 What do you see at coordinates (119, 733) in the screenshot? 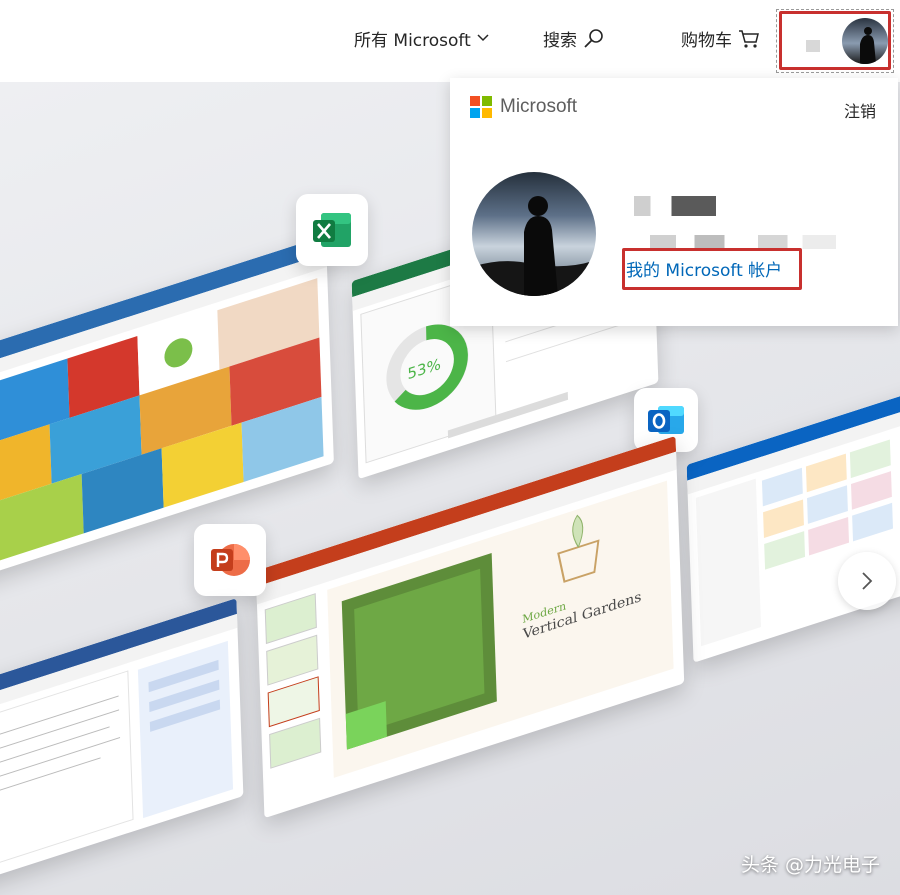
I see `word-screenshot` at bounding box center [119, 733].